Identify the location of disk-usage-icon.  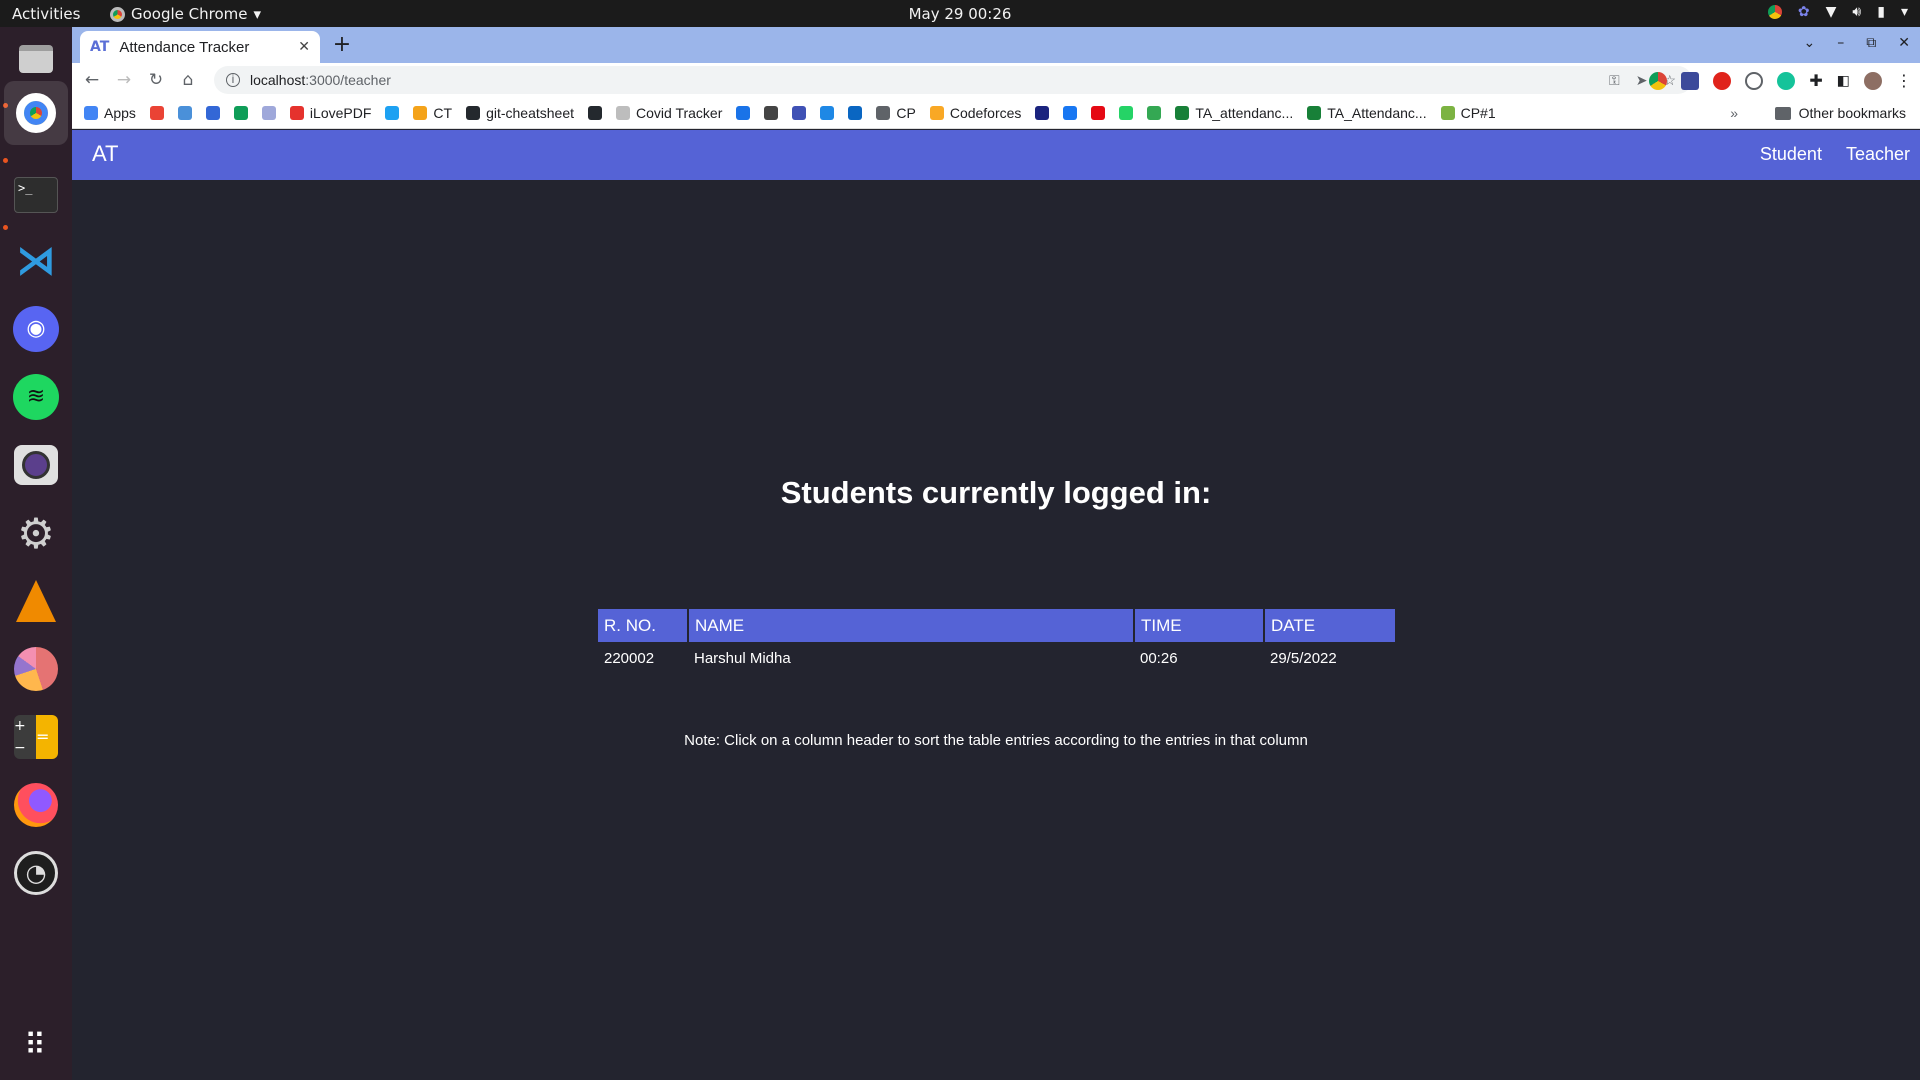
(36, 669).